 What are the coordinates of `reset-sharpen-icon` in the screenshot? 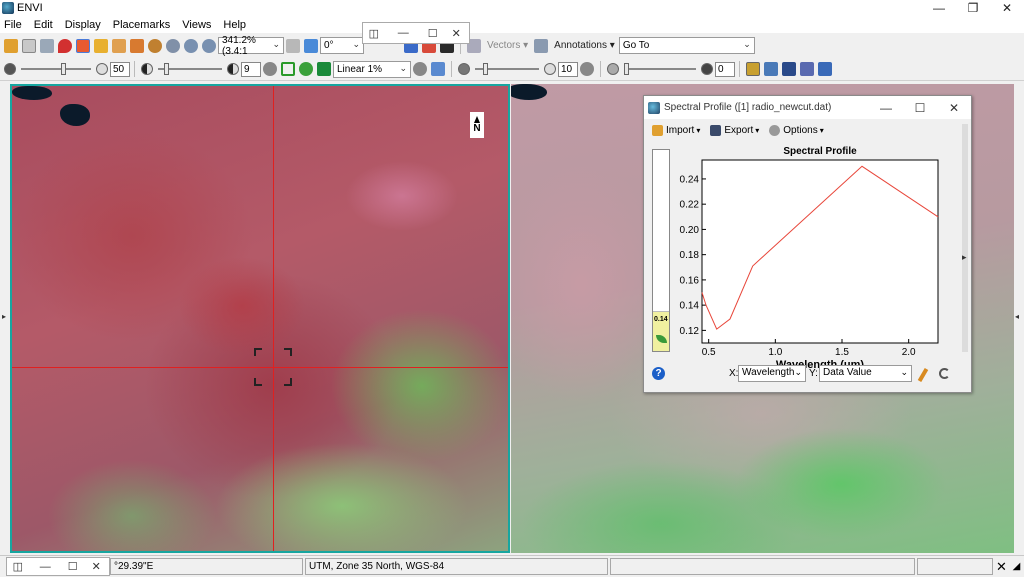 It's located at (587, 69).